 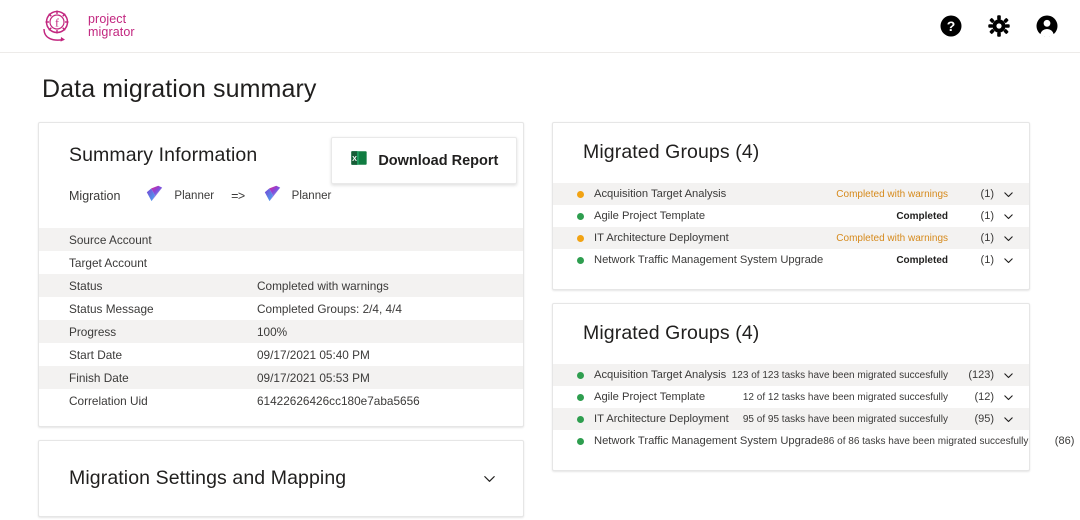 What do you see at coordinates (86, 26) in the screenshot?
I see `brand-logo: f project migrator` at bounding box center [86, 26].